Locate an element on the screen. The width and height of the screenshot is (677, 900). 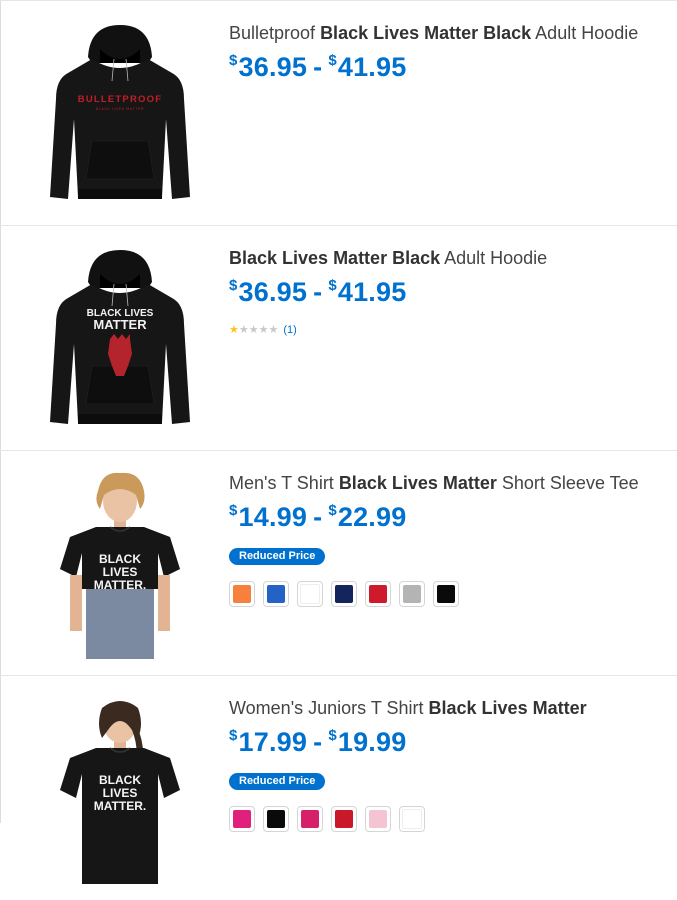
svg-text: MATTER is located at coordinates (120, 324).